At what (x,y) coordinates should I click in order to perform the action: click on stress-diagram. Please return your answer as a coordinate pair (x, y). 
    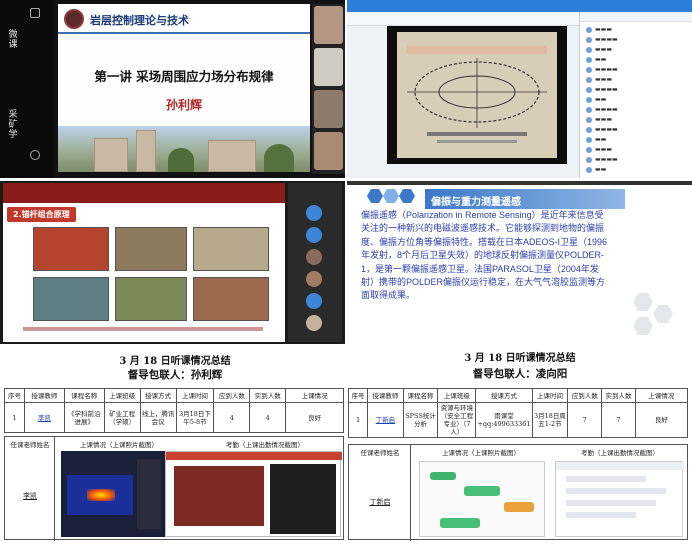
    Looking at the image, I should click on (477, 94).